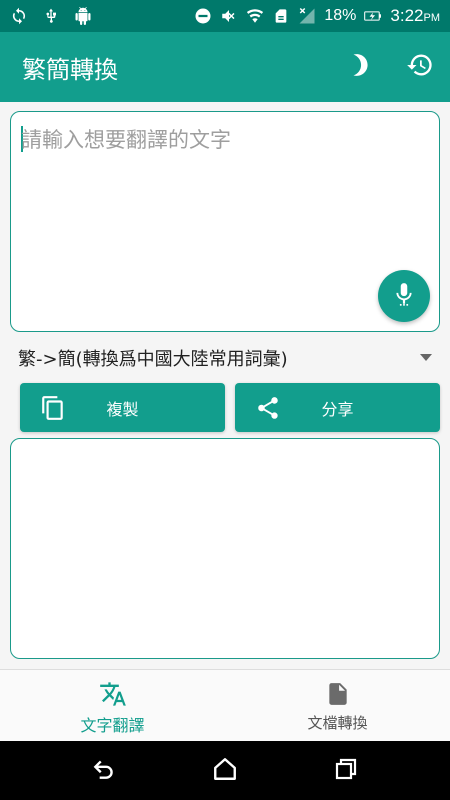  I want to click on back-icon, so click(104, 771).